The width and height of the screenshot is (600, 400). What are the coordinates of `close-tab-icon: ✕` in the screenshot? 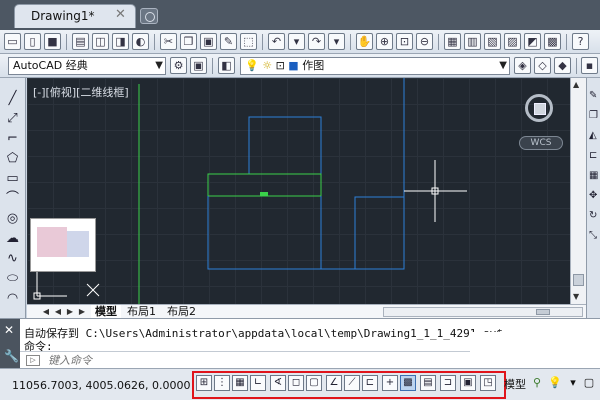 It's located at (120, 14).